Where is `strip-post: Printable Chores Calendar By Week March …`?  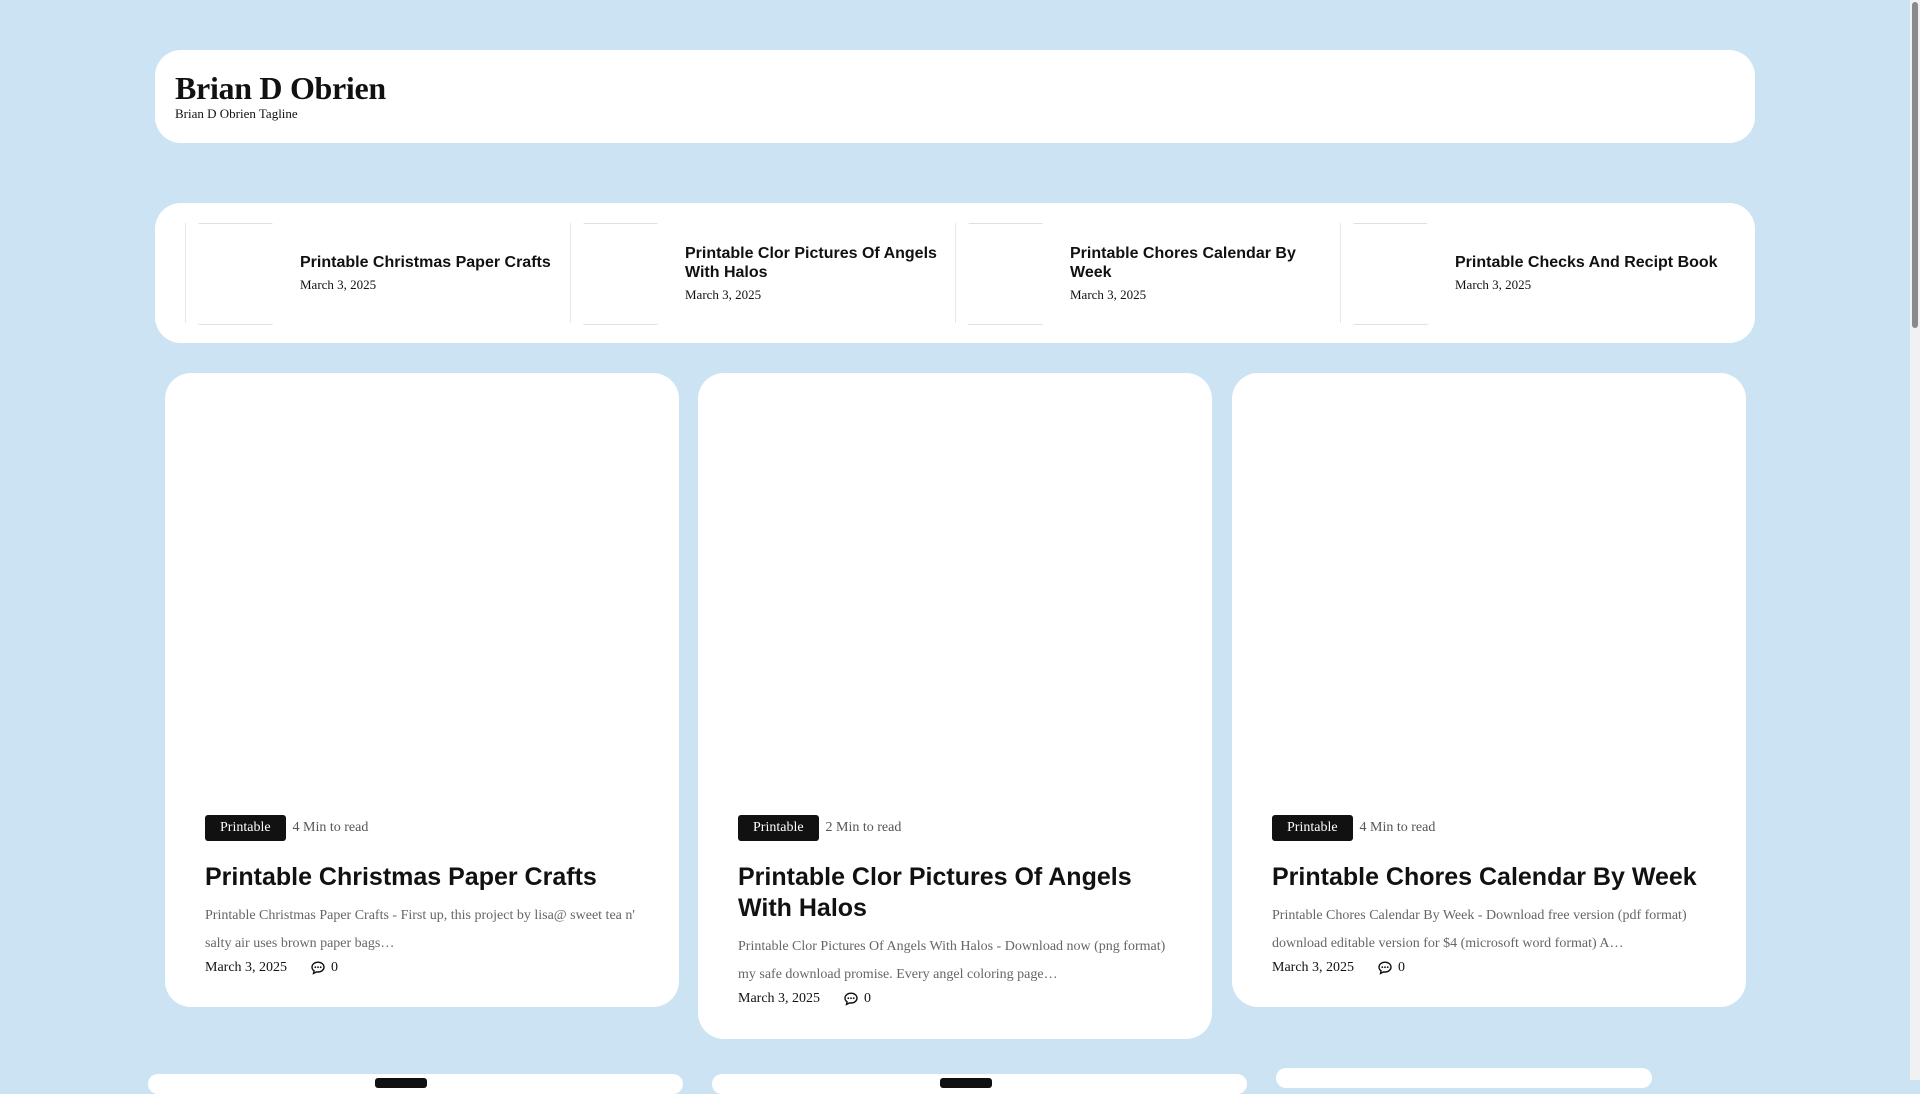 strip-post: Printable Chores Calendar By Week March … is located at coordinates (1147, 274).